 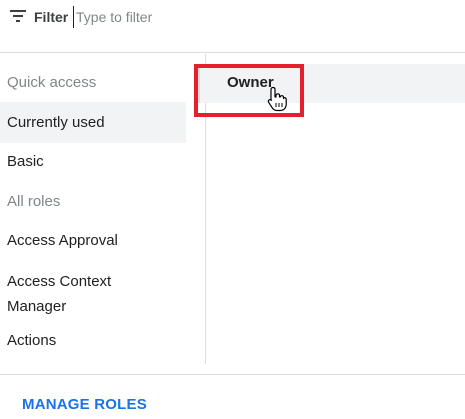 I want to click on filter-bar: Filter, so click(x=232, y=26).